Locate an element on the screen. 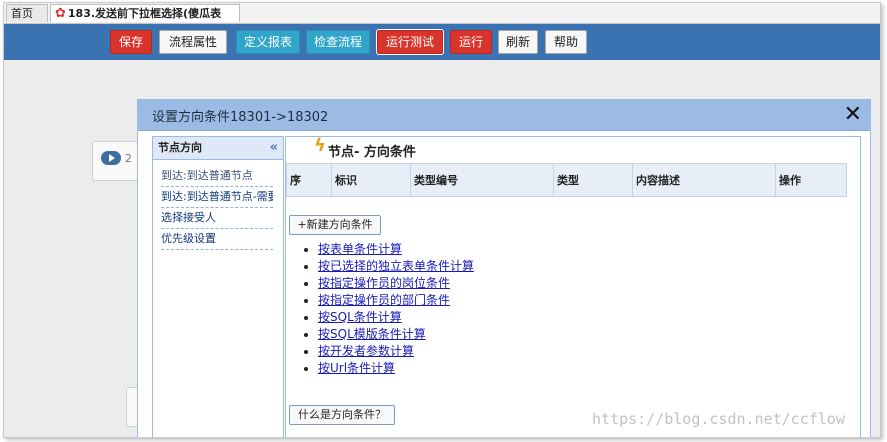 This screenshot has width=887, height=442. column-header-type: 类型 is located at coordinates (593, 180).